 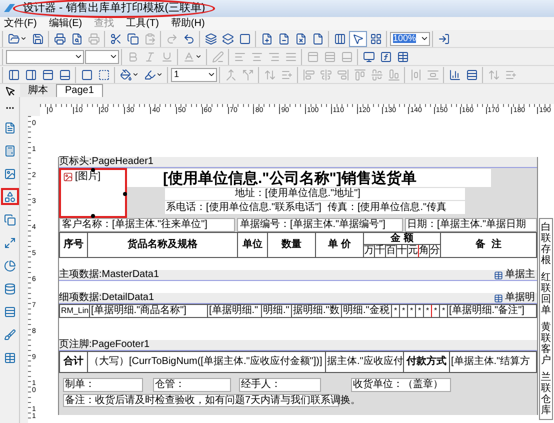 I want to click on calculator-icon, so click(x=10, y=150).